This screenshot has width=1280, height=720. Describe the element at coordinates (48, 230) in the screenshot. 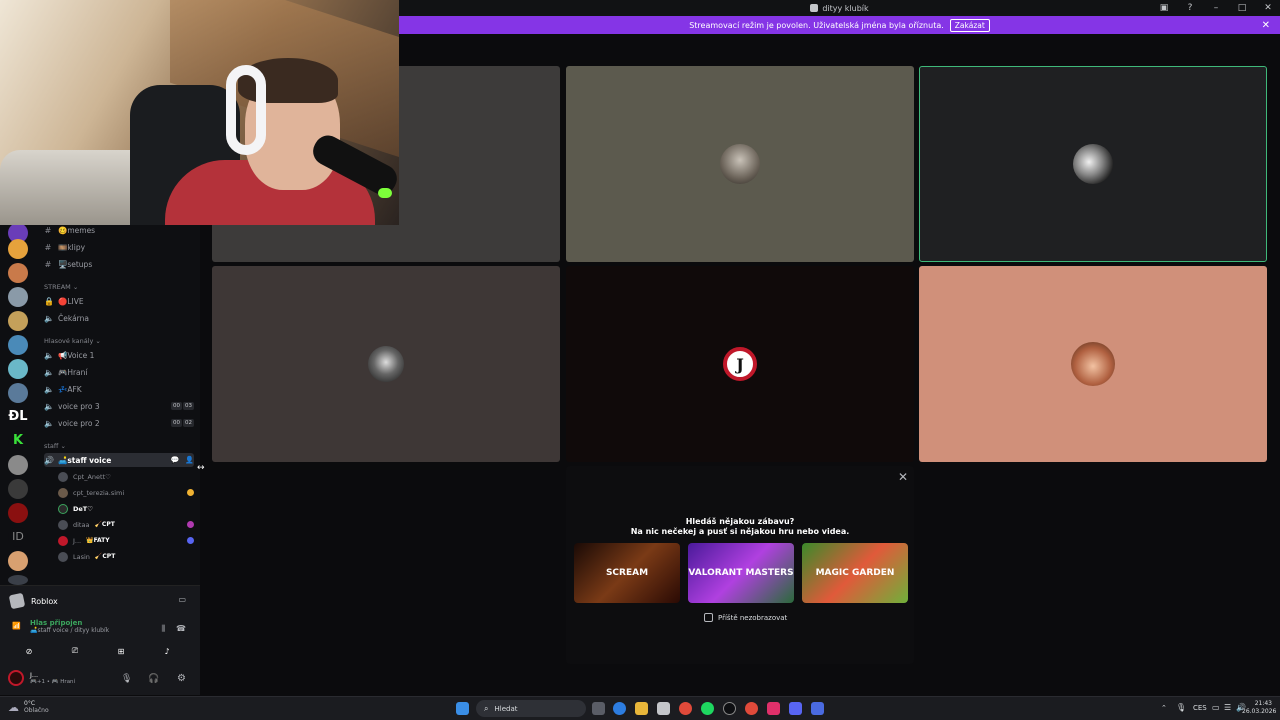

I see `hash-icon: #` at that location.